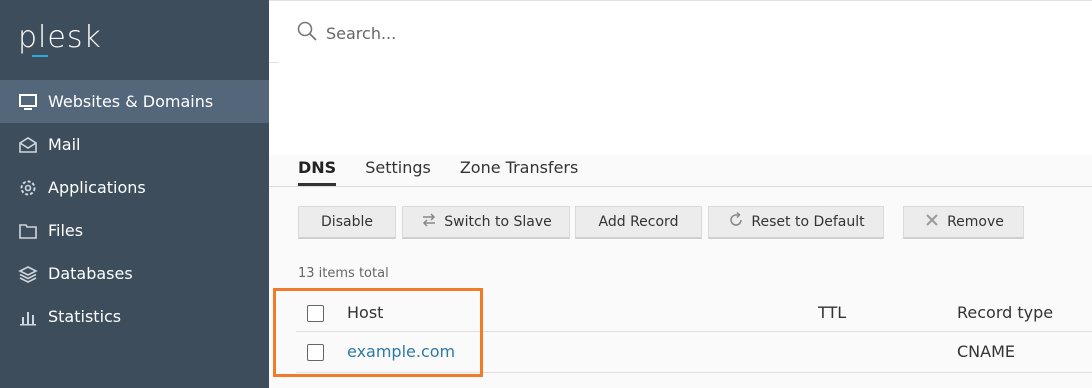 The height and width of the screenshot is (388, 1092). I want to click on sidebar-item-label: Applications, so click(97, 187).